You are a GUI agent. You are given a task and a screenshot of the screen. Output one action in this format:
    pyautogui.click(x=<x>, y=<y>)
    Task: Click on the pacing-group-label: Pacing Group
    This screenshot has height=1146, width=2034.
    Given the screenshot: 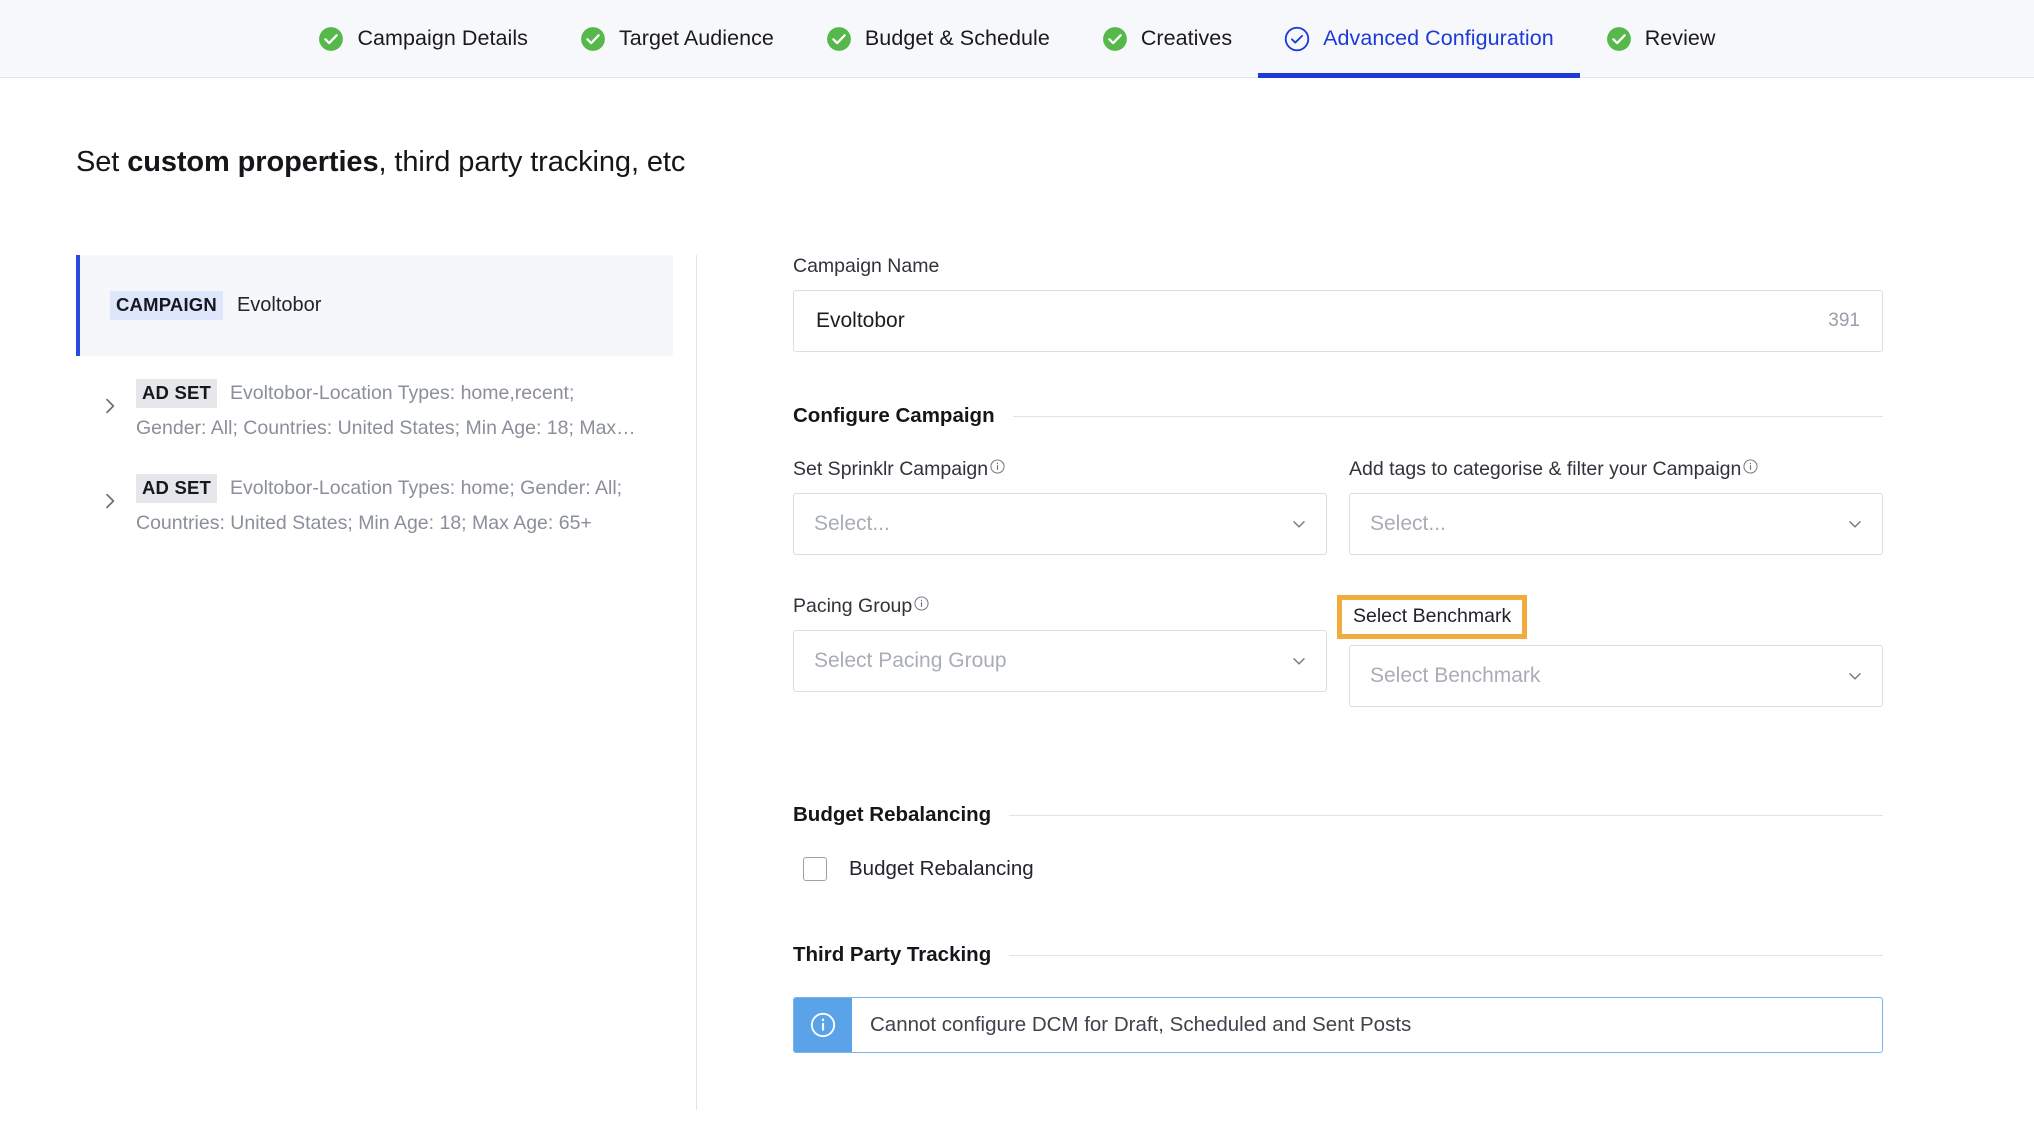 What is the action you would take?
    pyautogui.click(x=853, y=606)
    